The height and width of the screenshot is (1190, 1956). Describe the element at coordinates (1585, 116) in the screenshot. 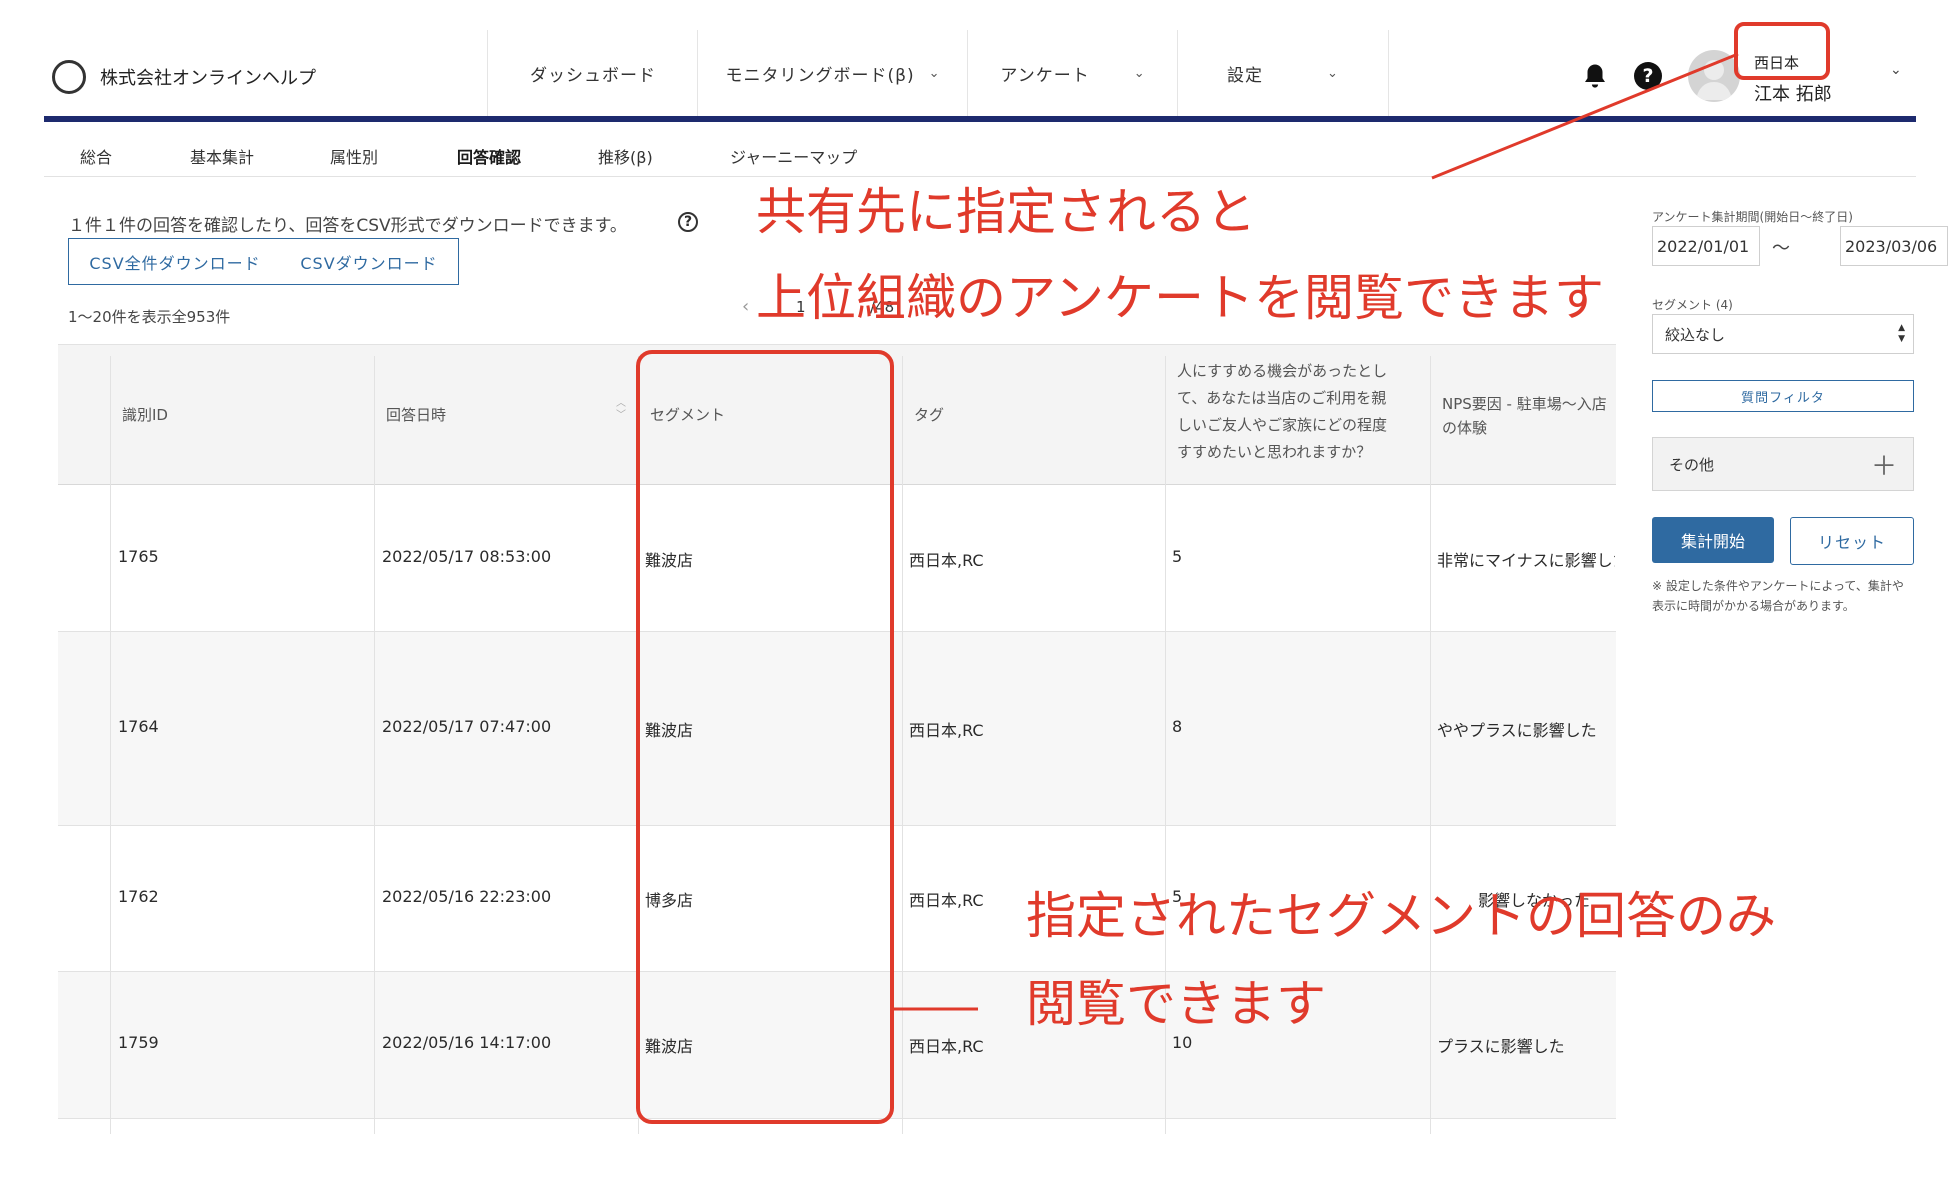

I see `annotation-arrow-user` at that location.